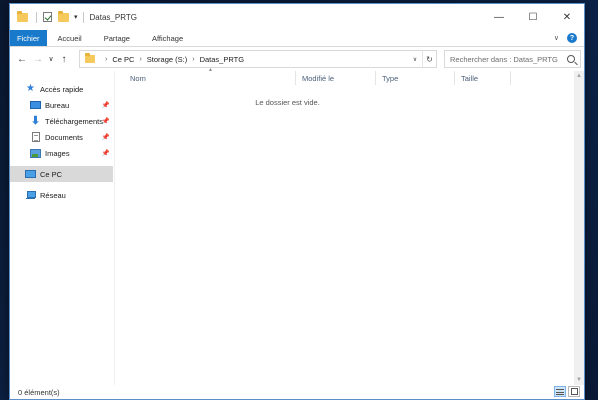 Image resolution: width=598 pixels, height=400 pixels. I want to click on search-icon, so click(571, 59).